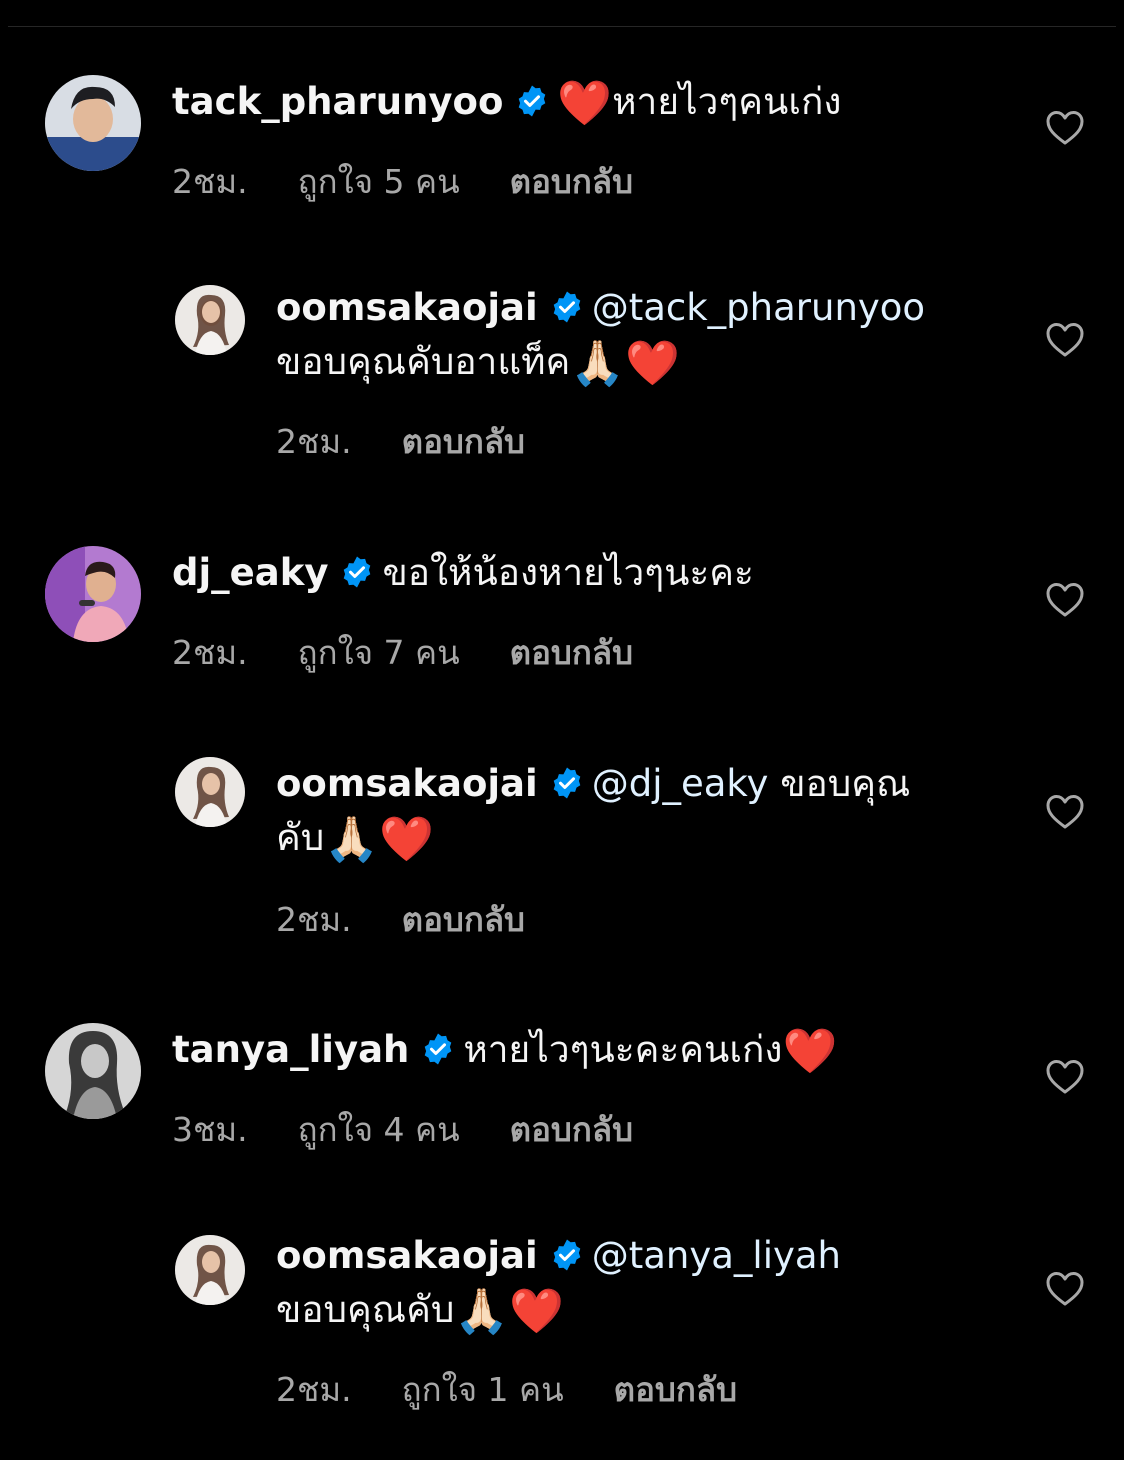  Describe the element at coordinates (727, 101) in the screenshot. I see `comment-text: หายไวๆคนเก่ง` at that location.